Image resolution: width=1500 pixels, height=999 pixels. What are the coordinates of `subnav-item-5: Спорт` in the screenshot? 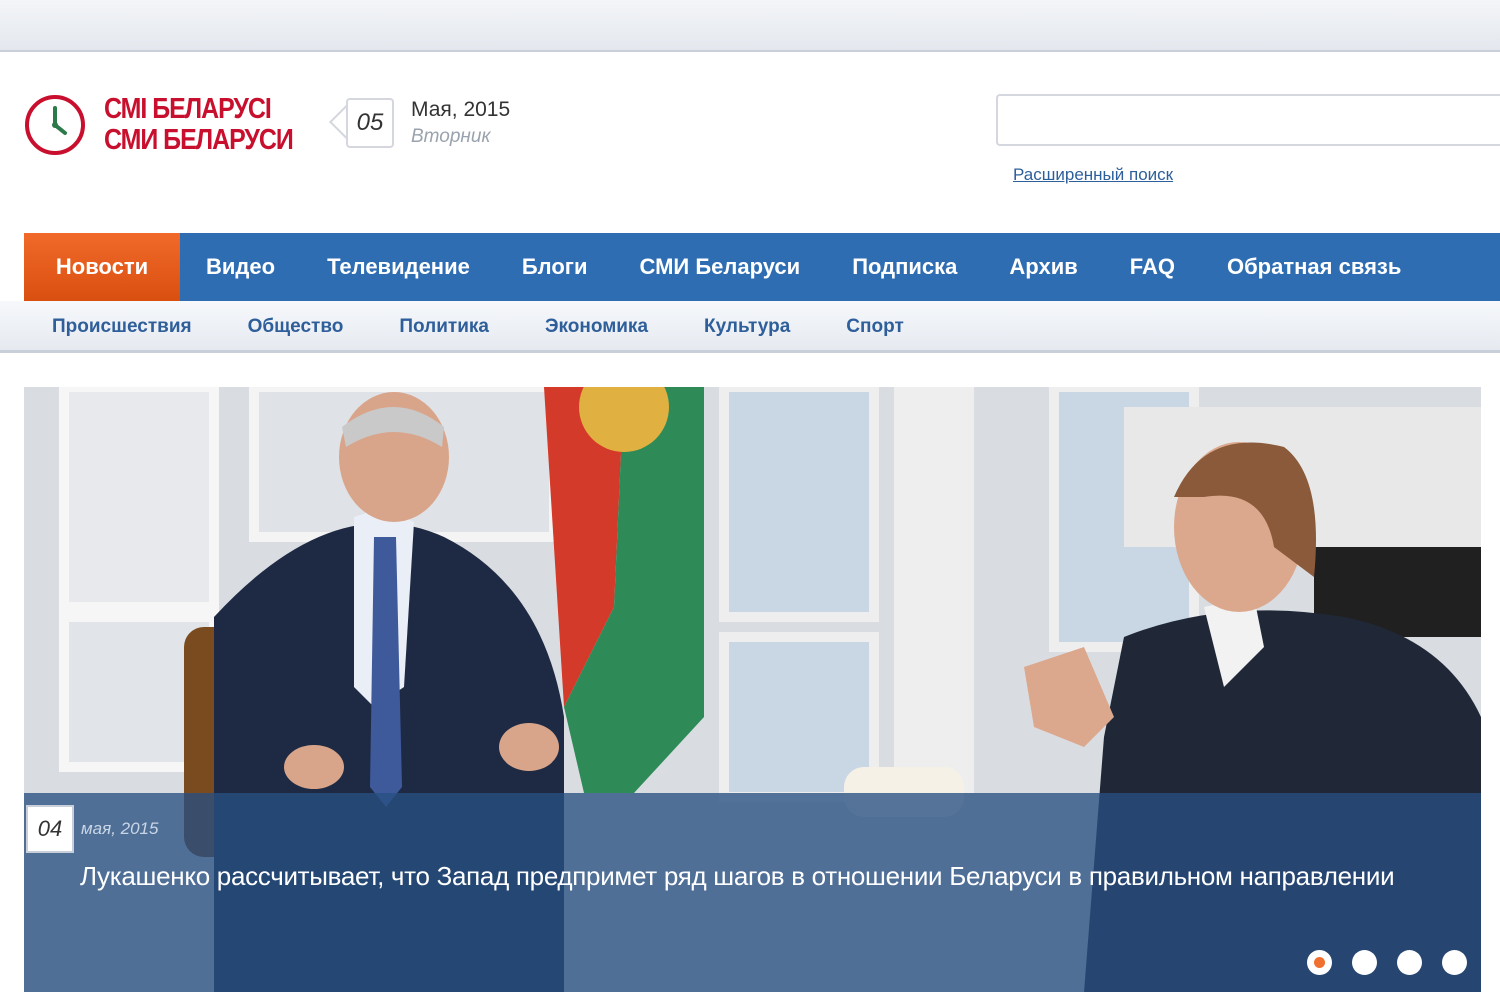 It's located at (874, 327).